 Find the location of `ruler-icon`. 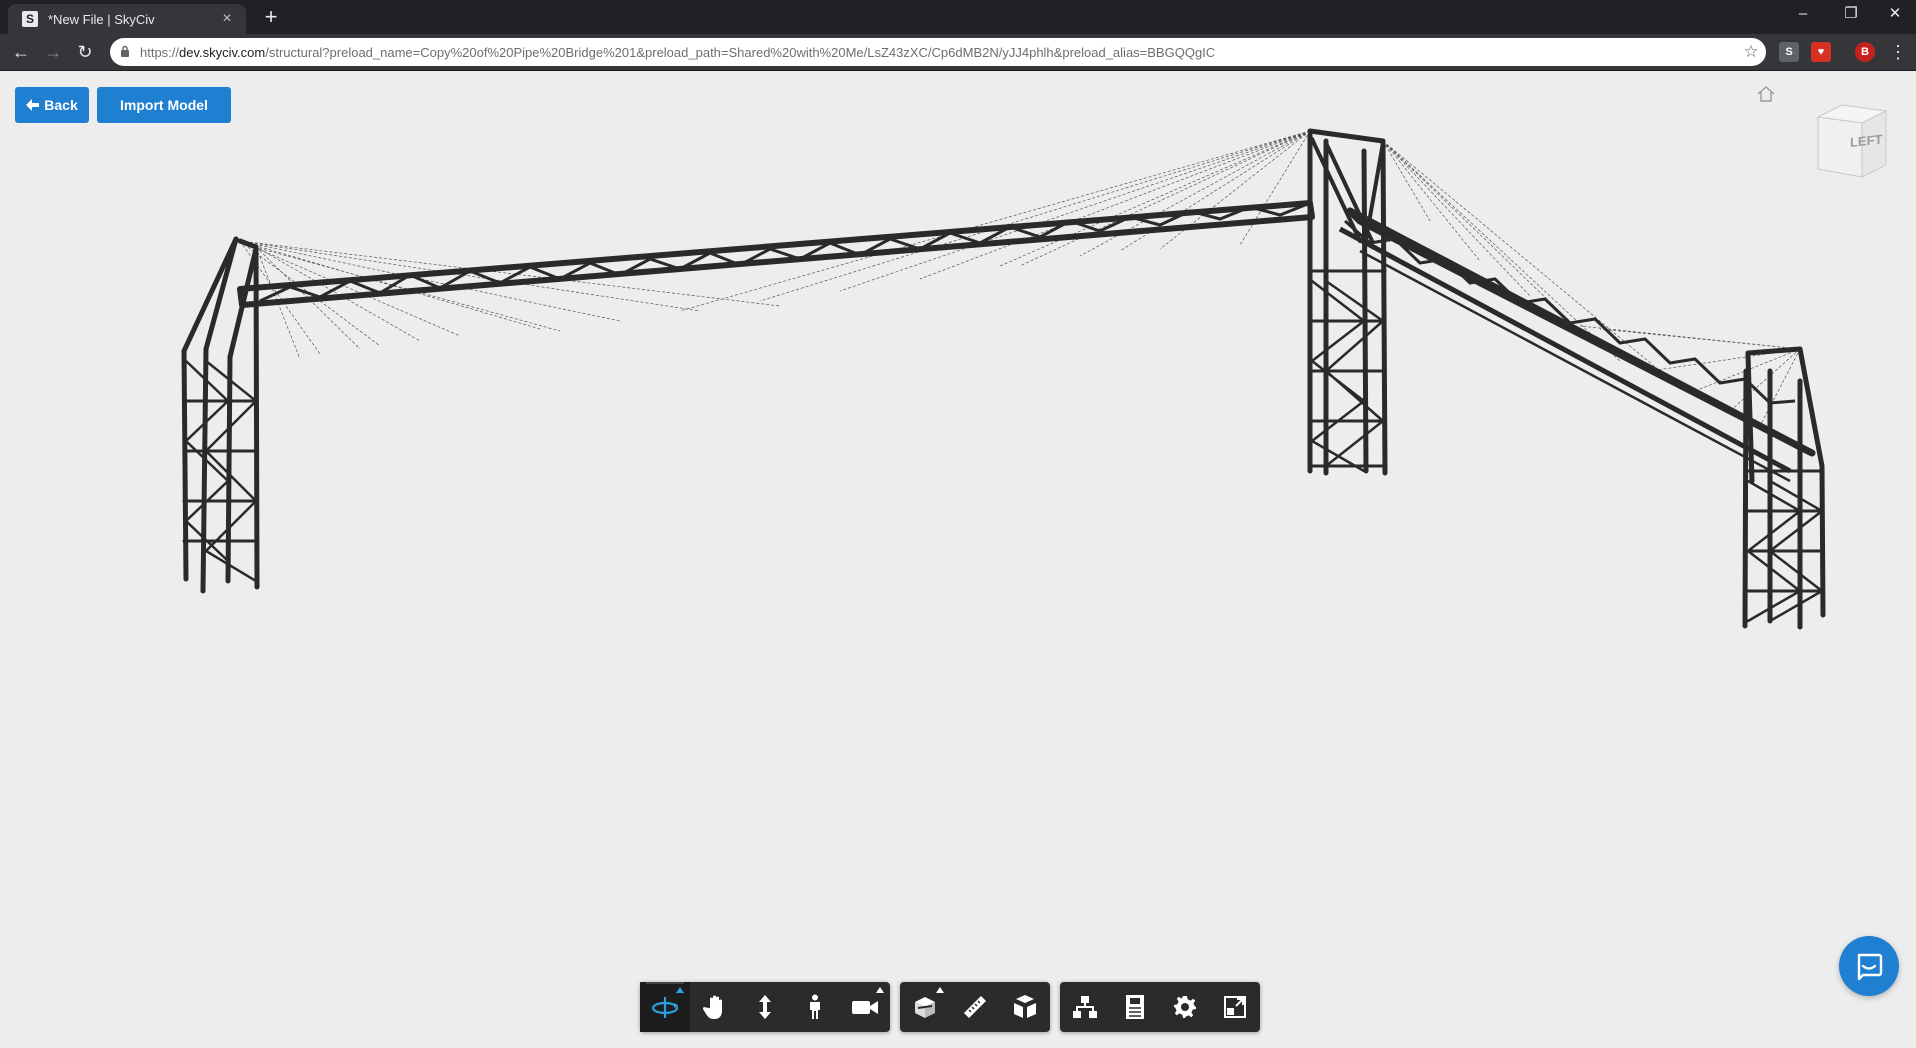

ruler-icon is located at coordinates (975, 1007).